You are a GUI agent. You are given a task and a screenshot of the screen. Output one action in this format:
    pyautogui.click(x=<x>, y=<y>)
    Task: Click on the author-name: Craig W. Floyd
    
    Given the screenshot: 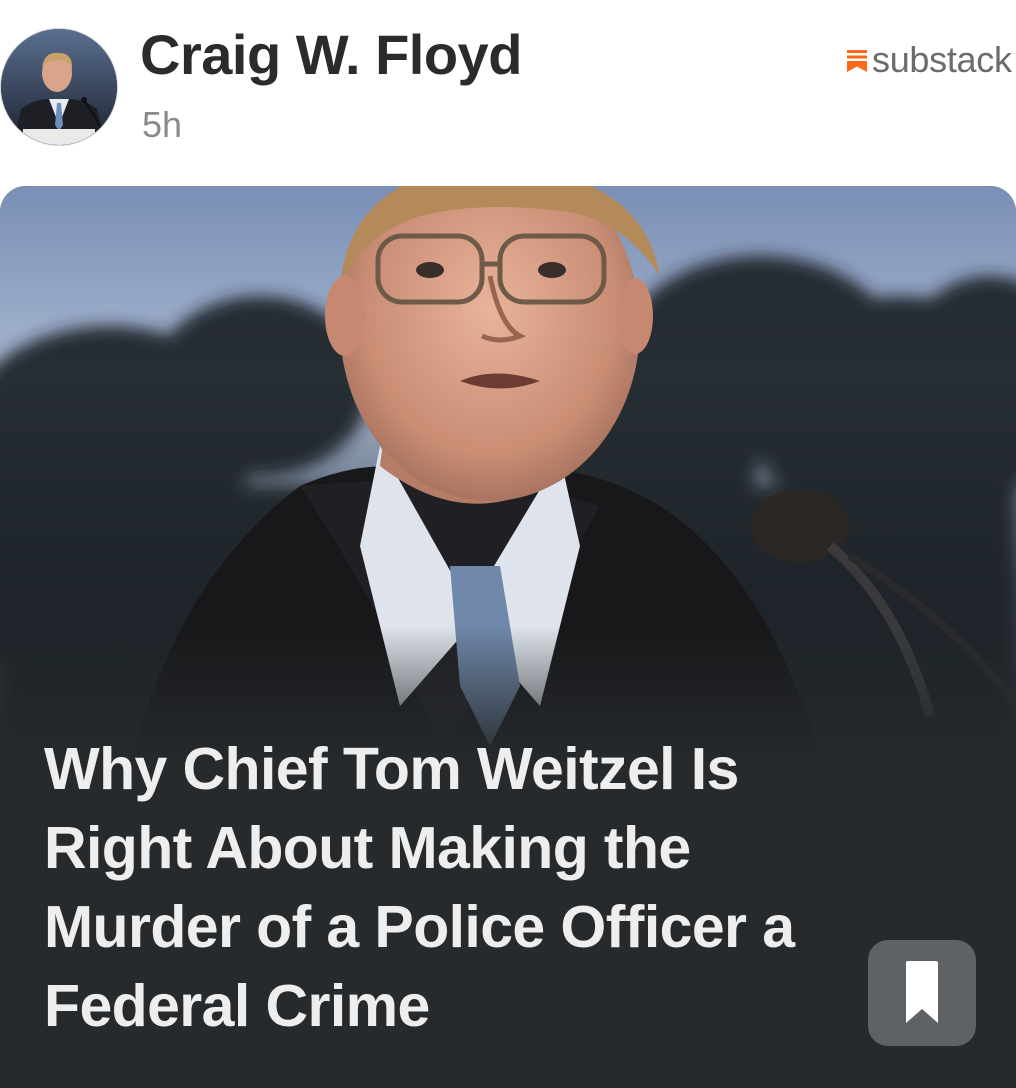 What is the action you would take?
    pyautogui.click(x=331, y=54)
    